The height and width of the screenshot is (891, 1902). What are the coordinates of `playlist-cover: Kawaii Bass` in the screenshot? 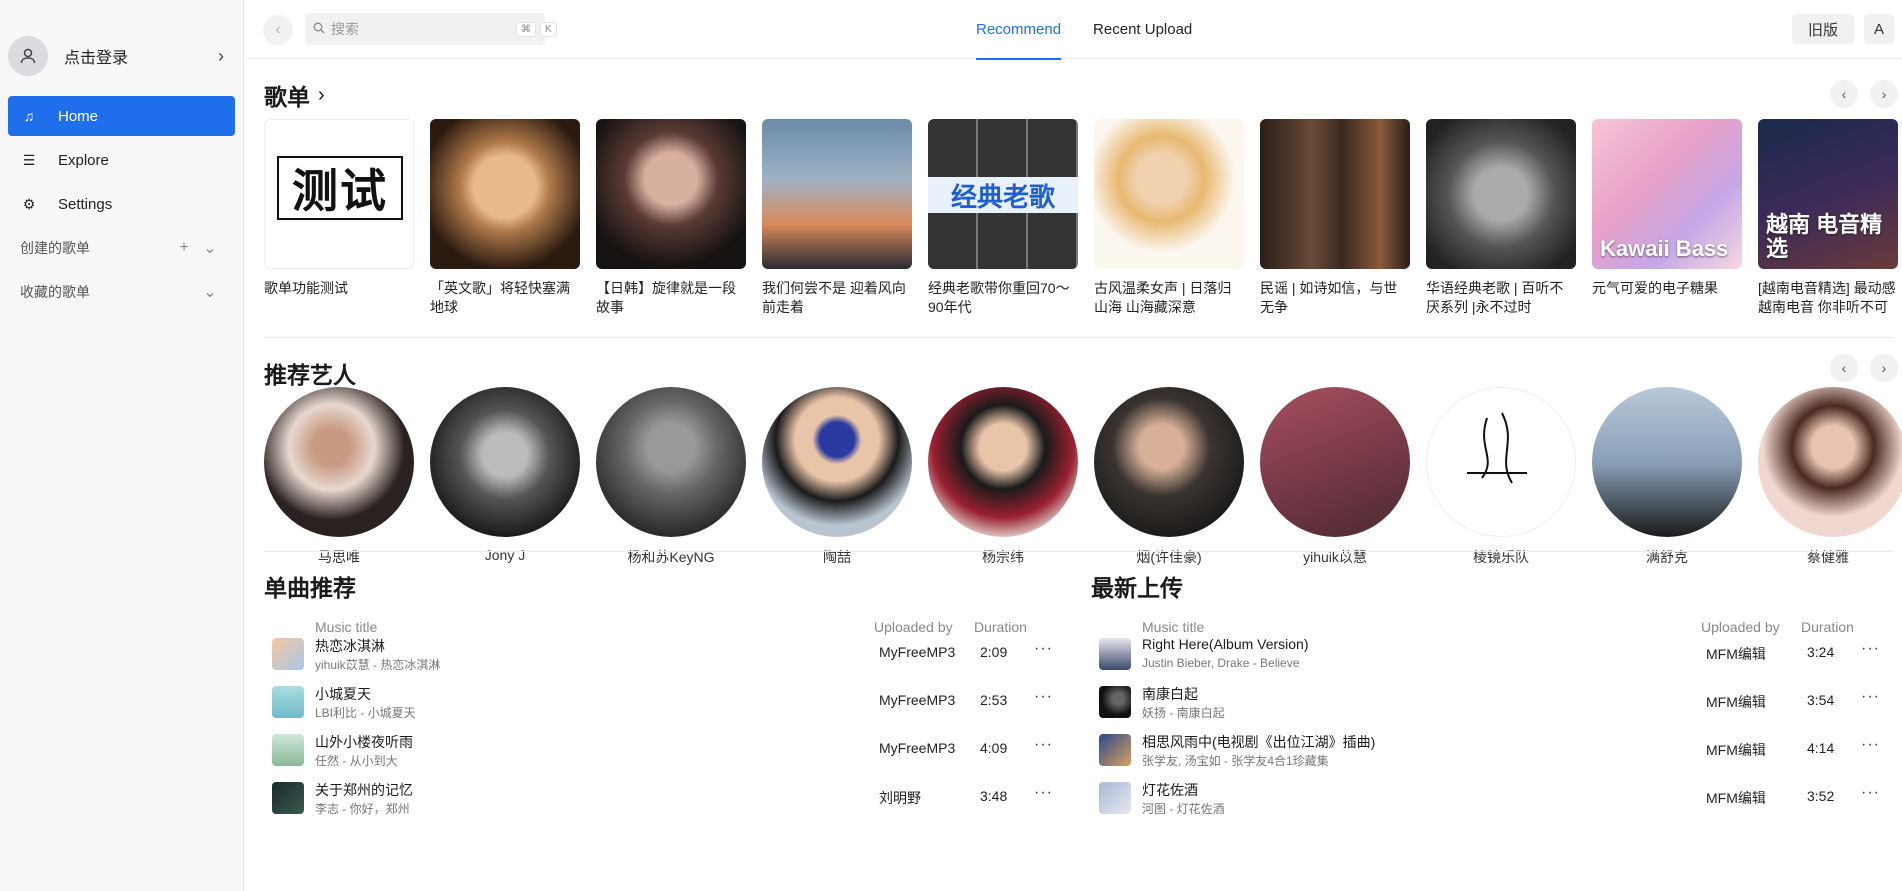 It's located at (1667, 194).